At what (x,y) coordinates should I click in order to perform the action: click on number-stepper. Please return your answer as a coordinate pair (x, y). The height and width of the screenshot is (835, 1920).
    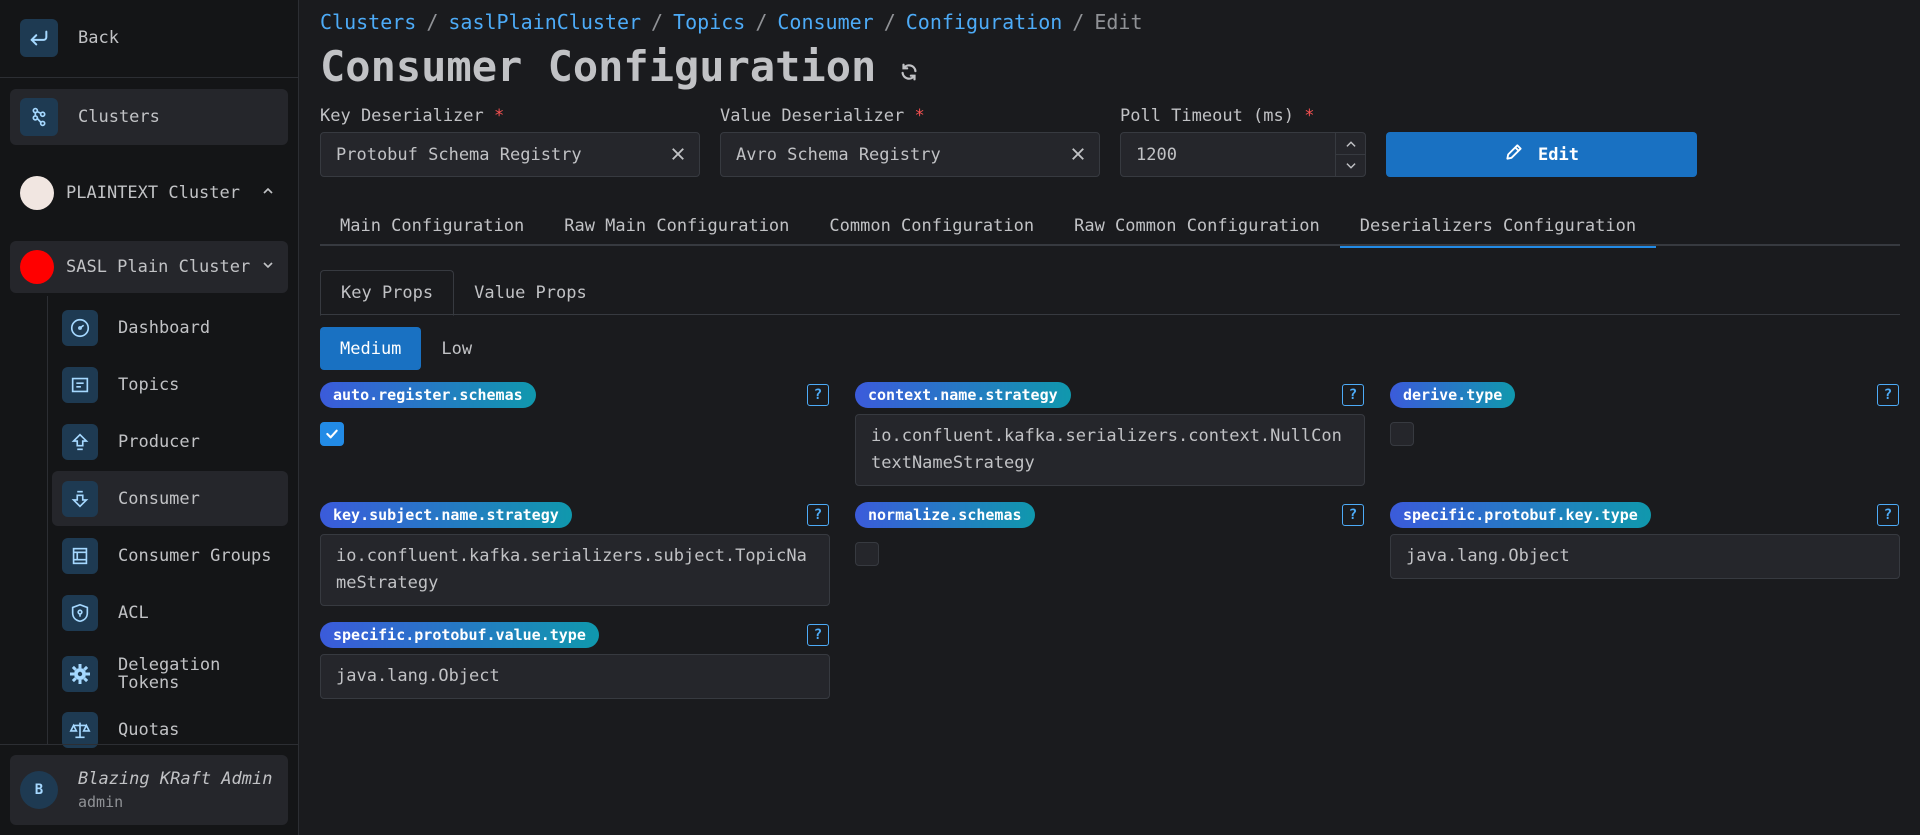
    Looking at the image, I should click on (1350, 154).